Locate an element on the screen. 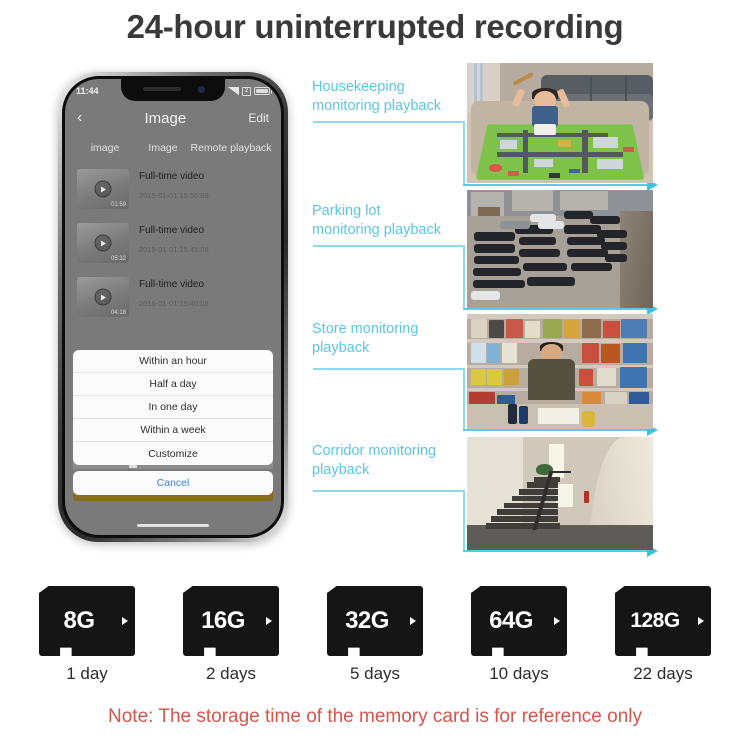  photo-corridor is located at coordinates (560, 493).